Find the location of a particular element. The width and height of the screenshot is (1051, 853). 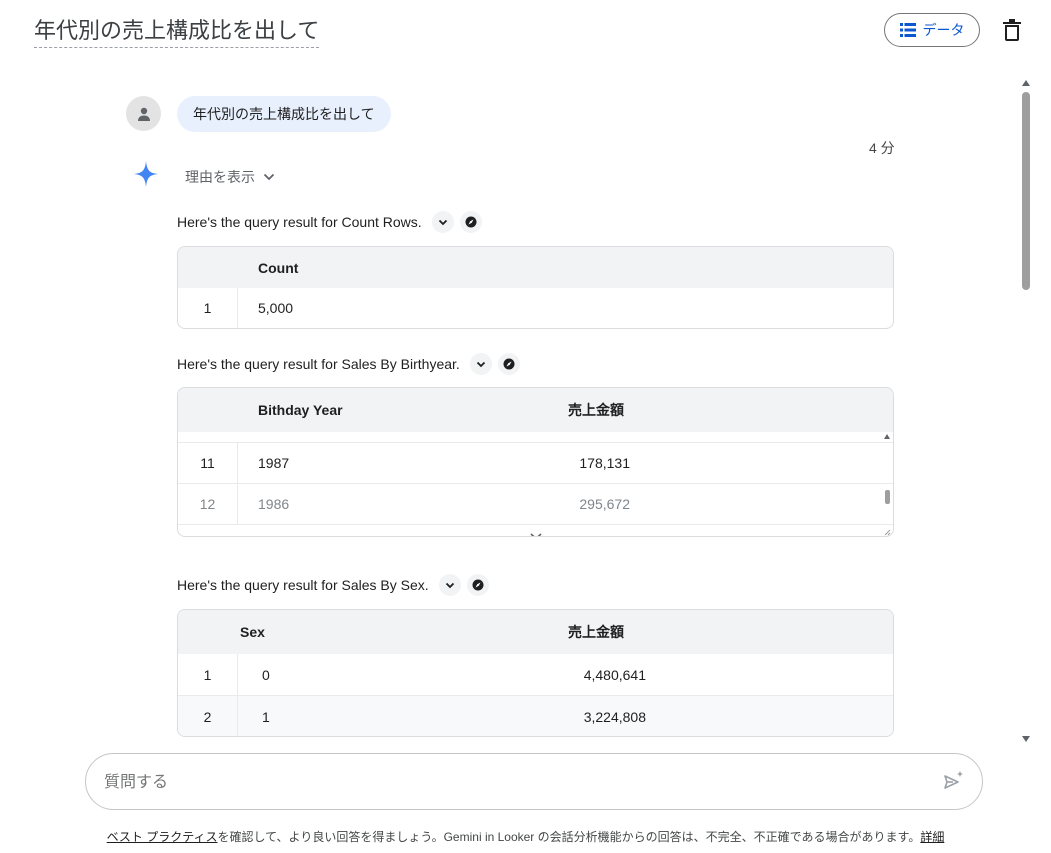

user-message-bubble: 年代別の売上構成比を出して is located at coordinates (284, 114).